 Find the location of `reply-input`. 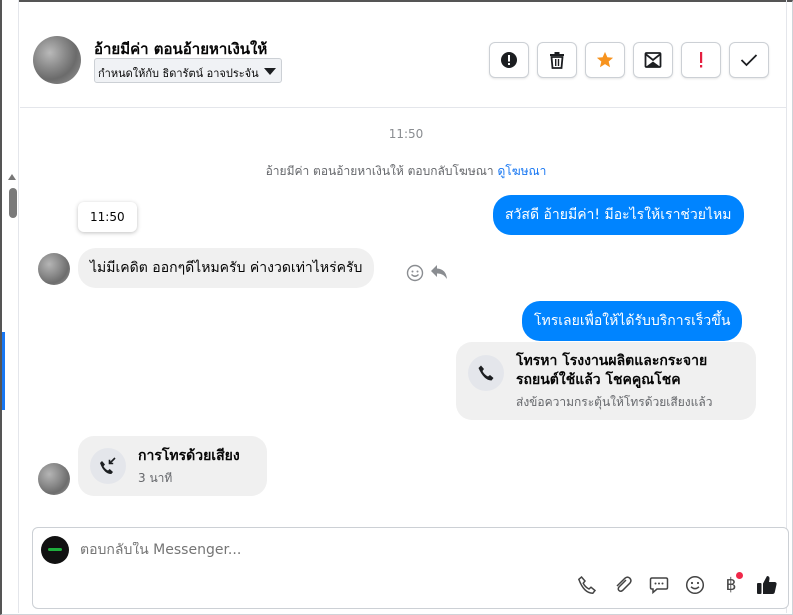

reply-input is located at coordinates (330, 550).